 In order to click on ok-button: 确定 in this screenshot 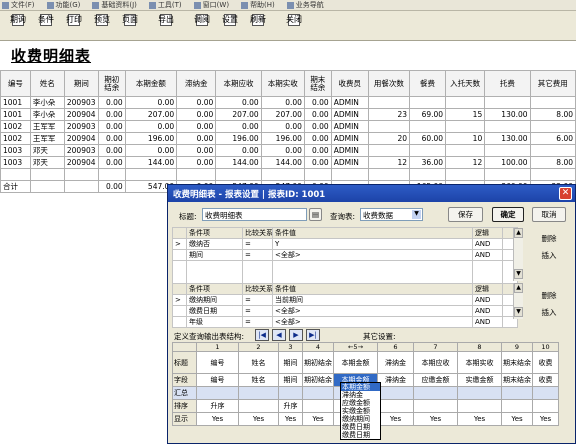, I will do `click(508, 214)`.